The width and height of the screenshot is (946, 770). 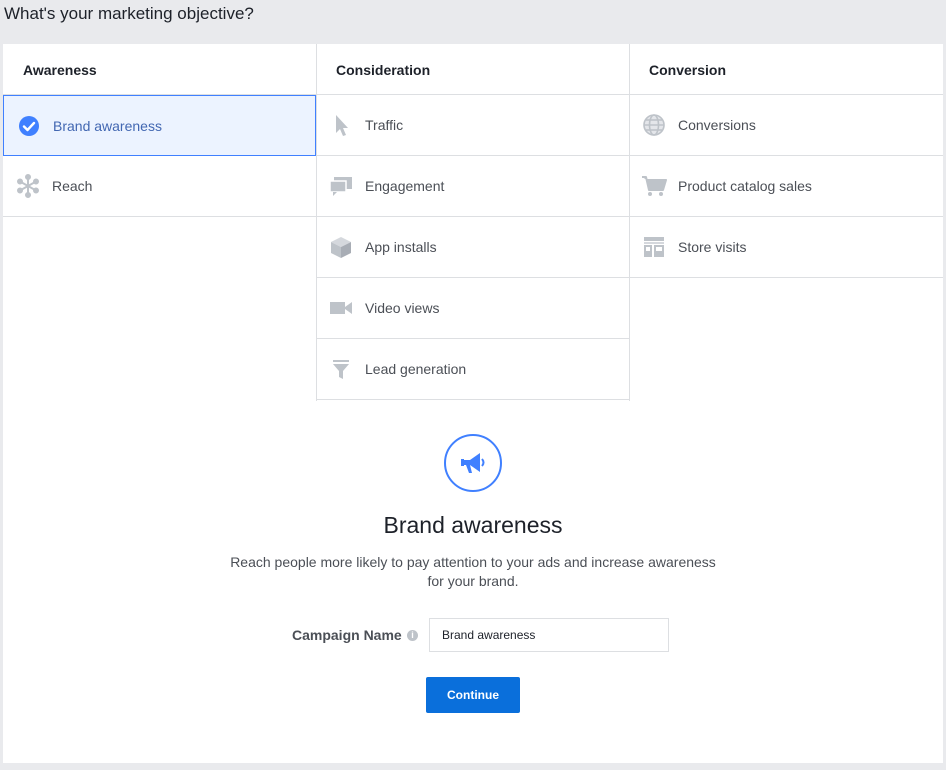 What do you see at coordinates (159, 186) in the screenshot?
I see `objective-reach: Reach` at bounding box center [159, 186].